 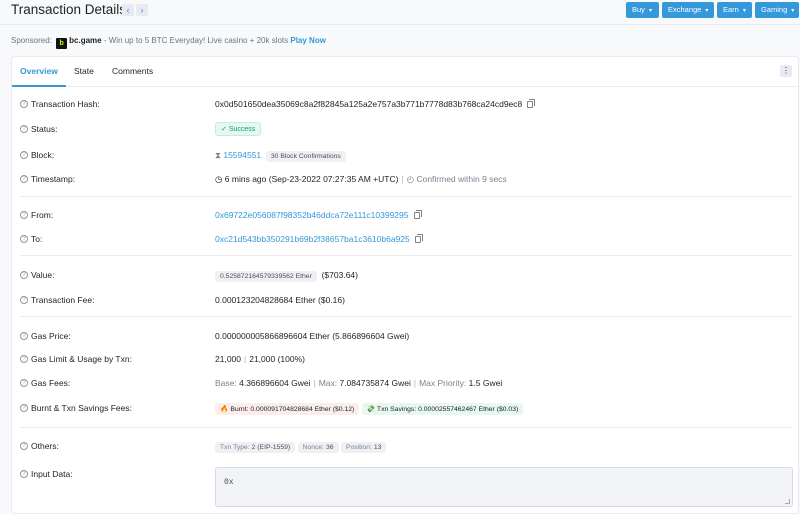 I want to click on burnt-fee-badge: 🔥 Burnt: 0.000091704828684 Ether ($0.12), so click(x=287, y=409).